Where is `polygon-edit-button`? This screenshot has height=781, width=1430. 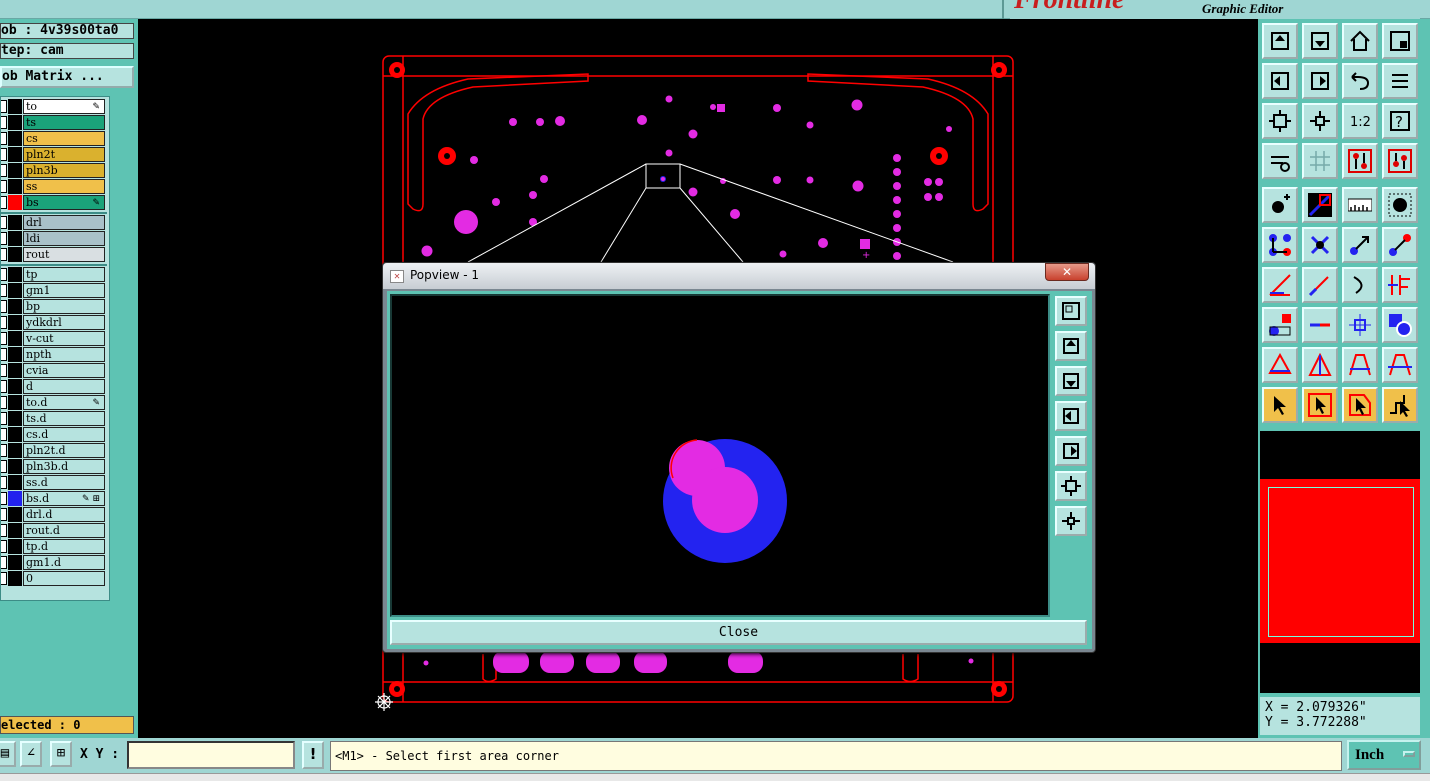 polygon-edit-button is located at coordinates (1320, 365).